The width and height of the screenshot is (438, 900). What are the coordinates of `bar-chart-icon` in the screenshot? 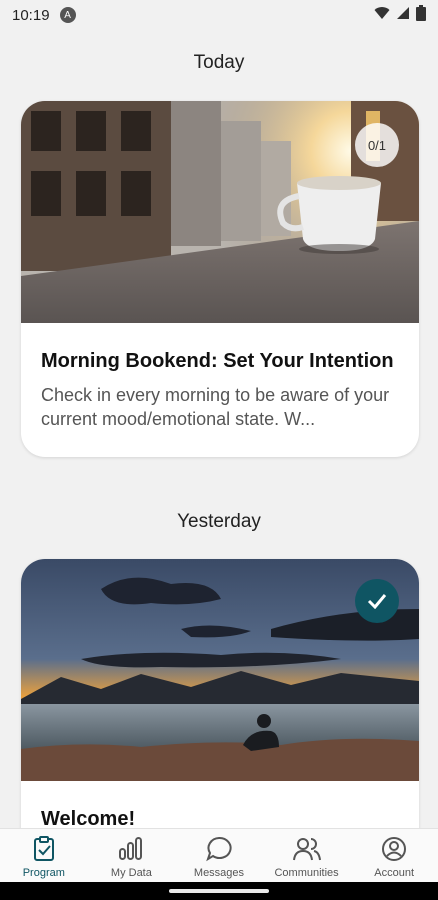 It's located at (131, 849).